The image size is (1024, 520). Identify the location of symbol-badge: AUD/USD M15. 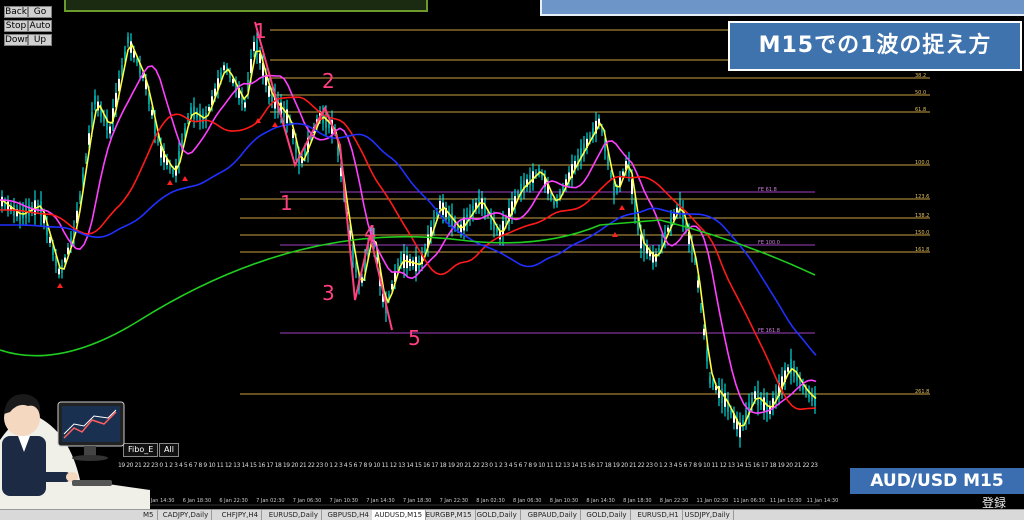
(937, 481).